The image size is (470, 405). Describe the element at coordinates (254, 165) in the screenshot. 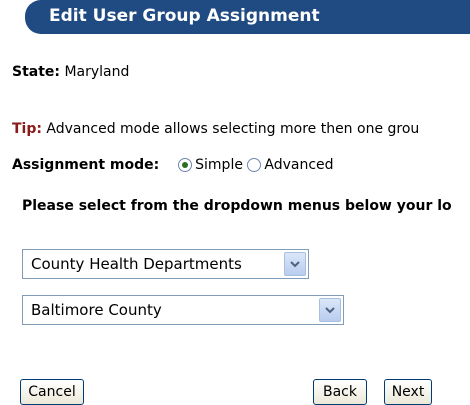

I see `radio-advanced` at that location.